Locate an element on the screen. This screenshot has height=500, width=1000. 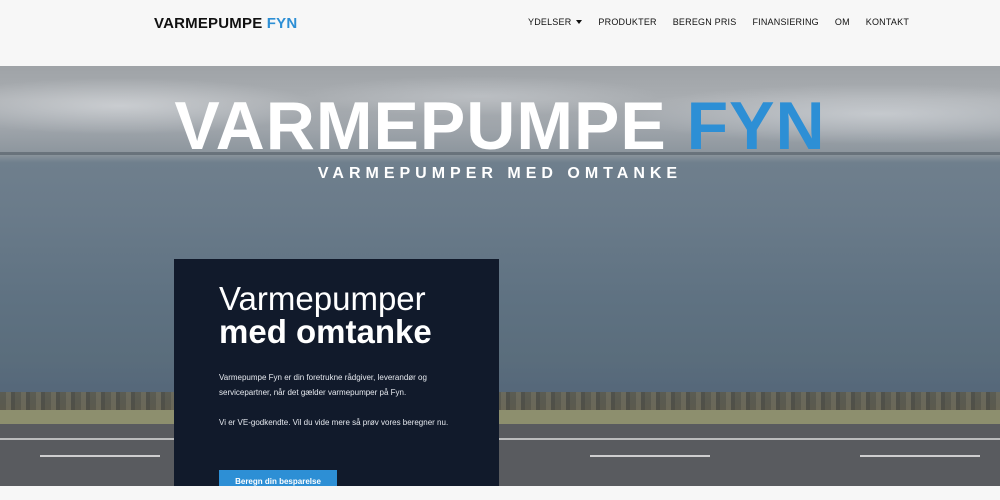
nav-item-produkter: PRODUKTER is located at coordinates (627, 22).